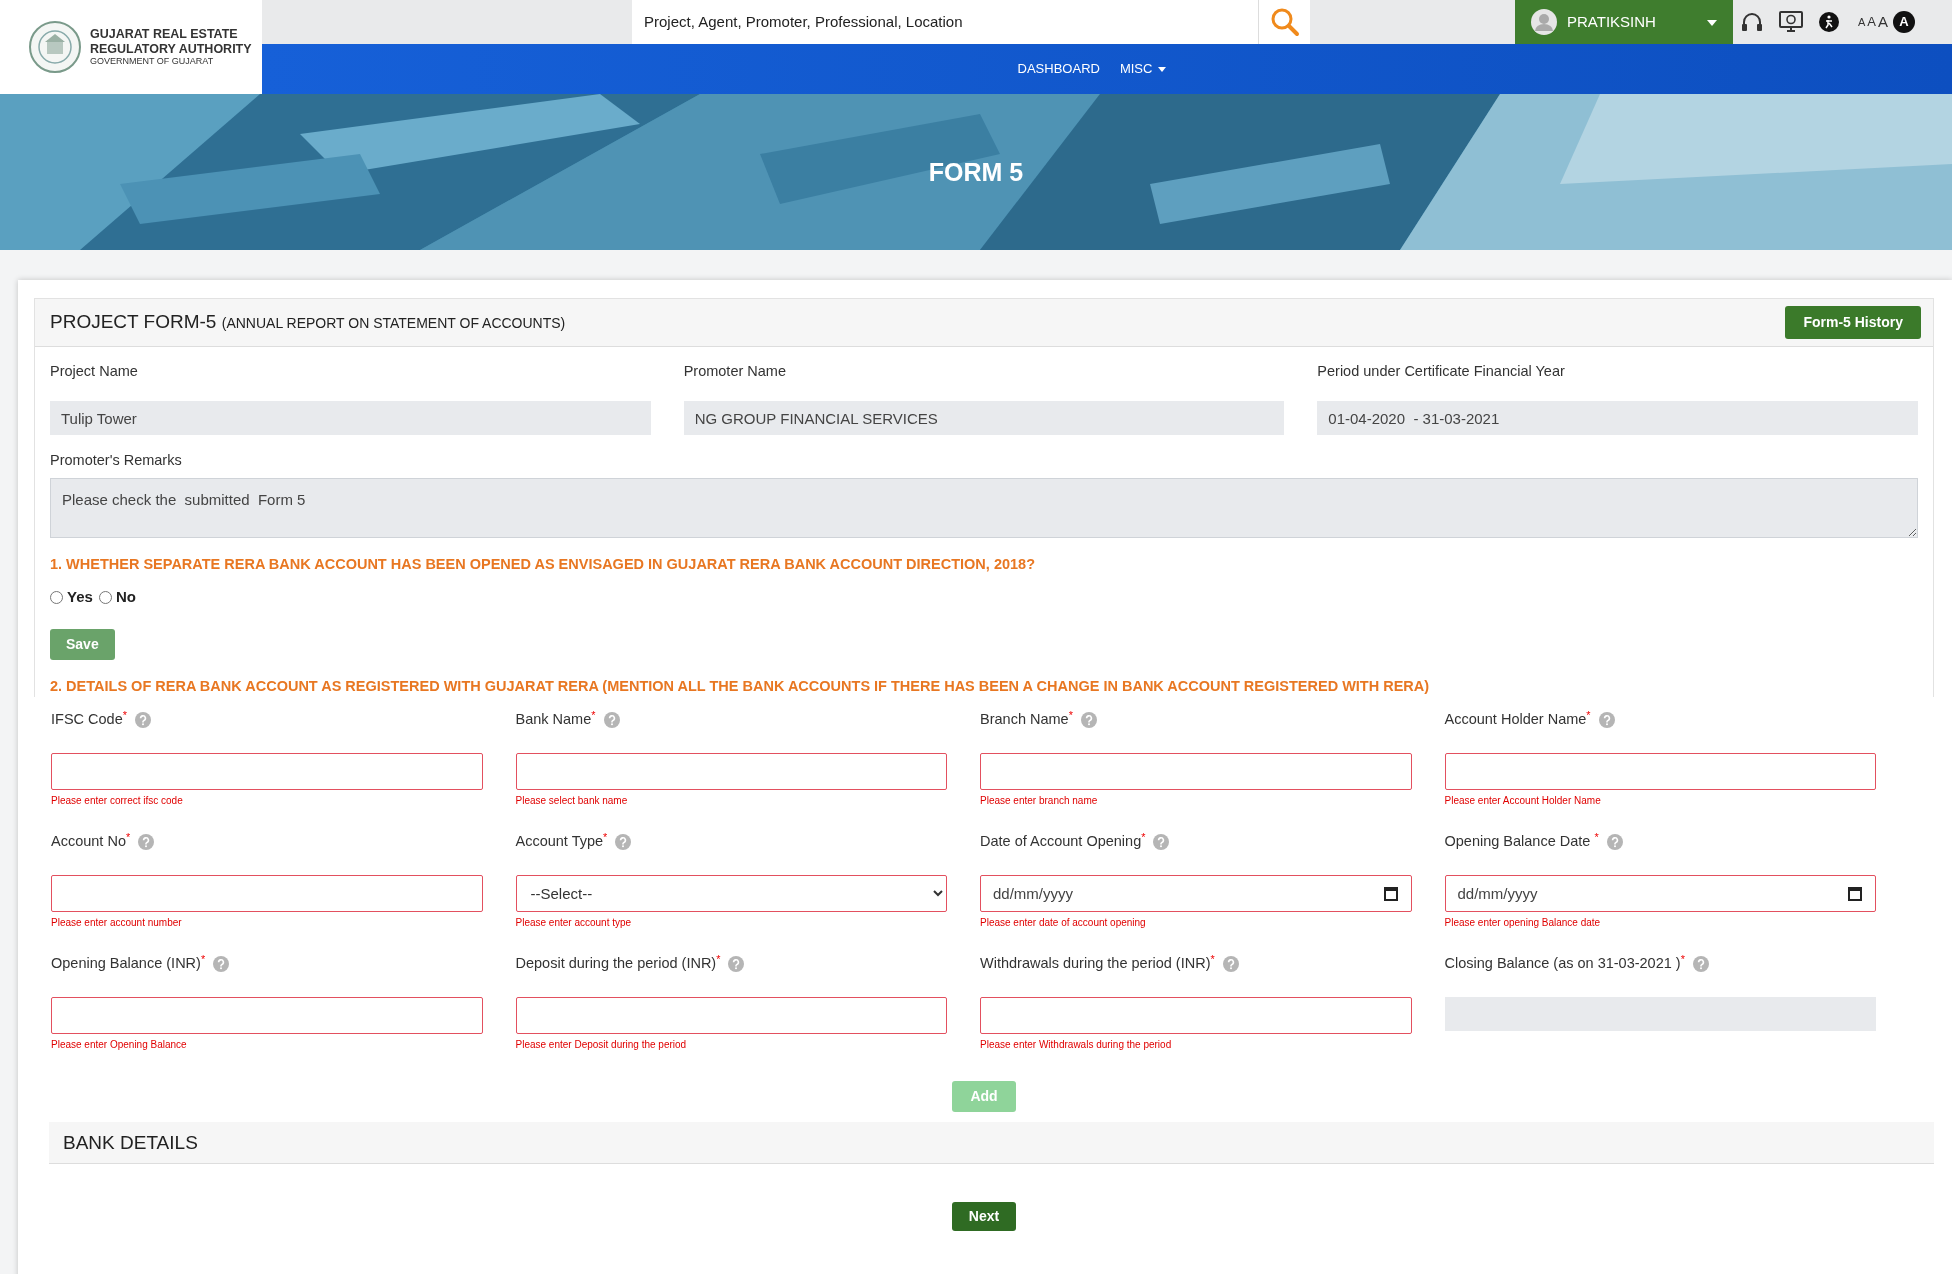 Image resolution: width=1952 pixels, height=1274 pixels. Describe the element at coordinates (94, 371) in the screenshot. I see `field-label: Project Name` at that location.